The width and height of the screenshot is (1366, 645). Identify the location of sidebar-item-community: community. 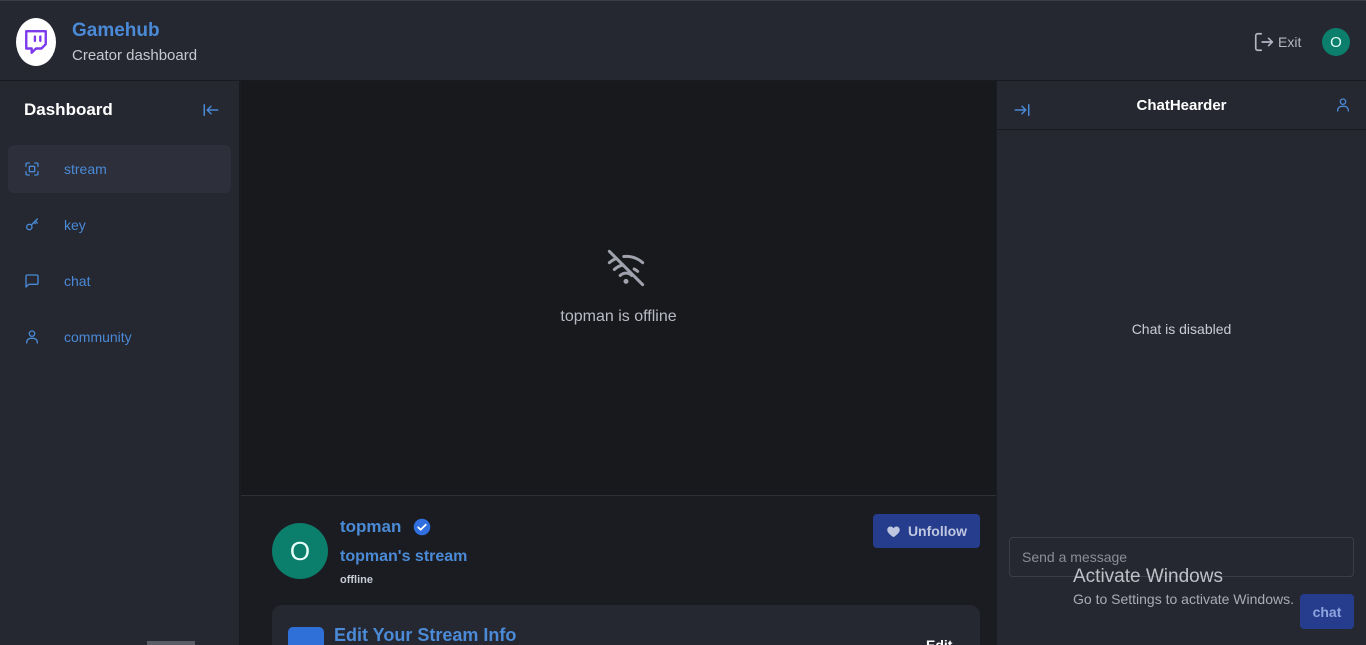
(119, 337).